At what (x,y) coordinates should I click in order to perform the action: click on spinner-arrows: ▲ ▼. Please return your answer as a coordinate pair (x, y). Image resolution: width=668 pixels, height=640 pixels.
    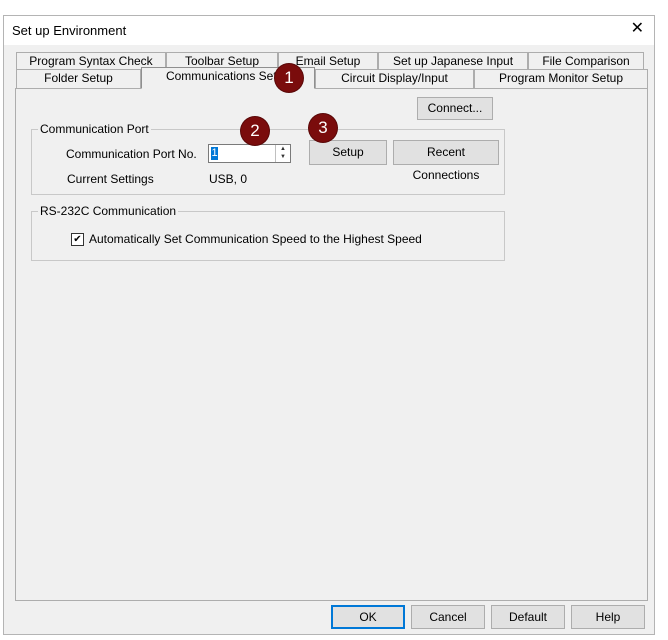
    Looking at the image, I should click on (282, 153).